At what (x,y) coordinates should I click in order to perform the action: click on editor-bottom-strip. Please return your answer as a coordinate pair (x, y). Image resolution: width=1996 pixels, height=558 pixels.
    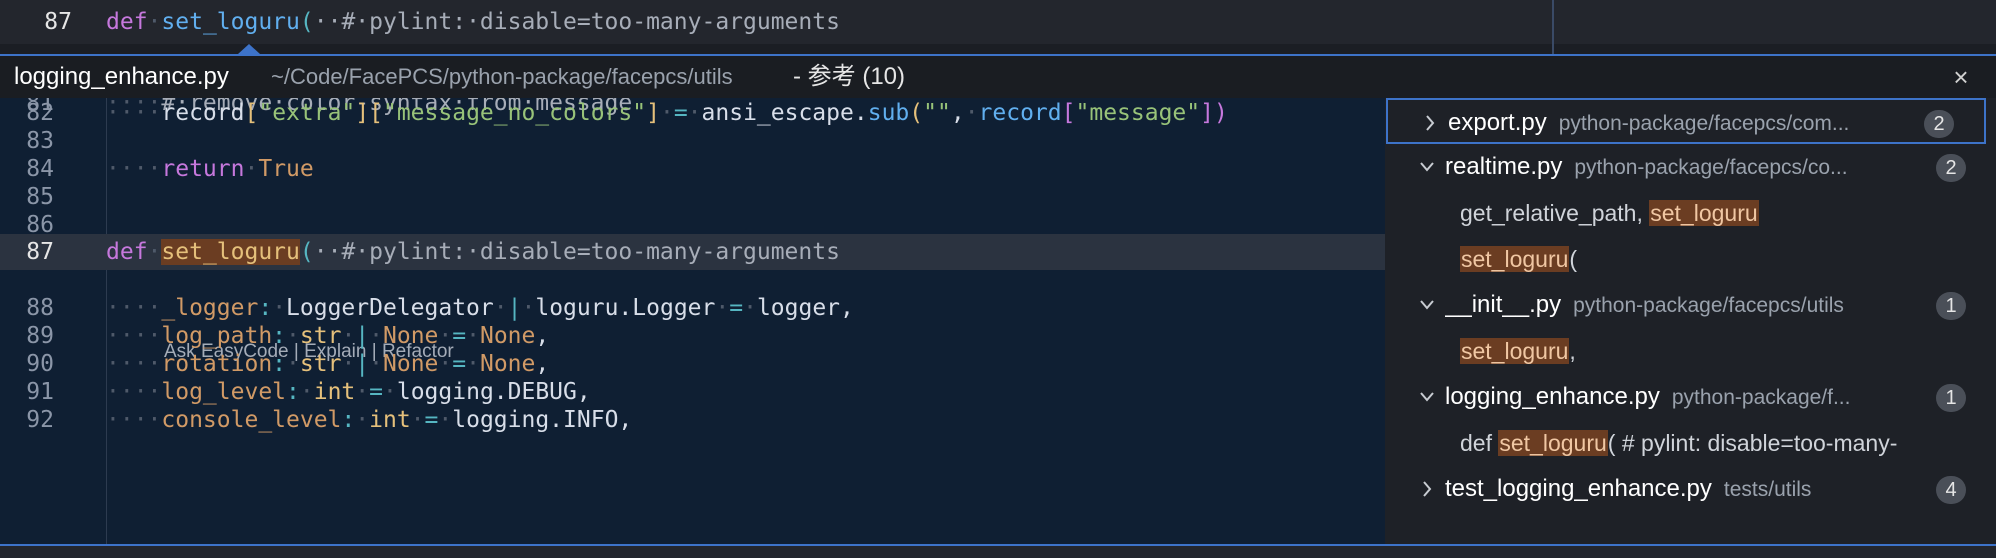
    Looking at the image, I should click on (998, 552).